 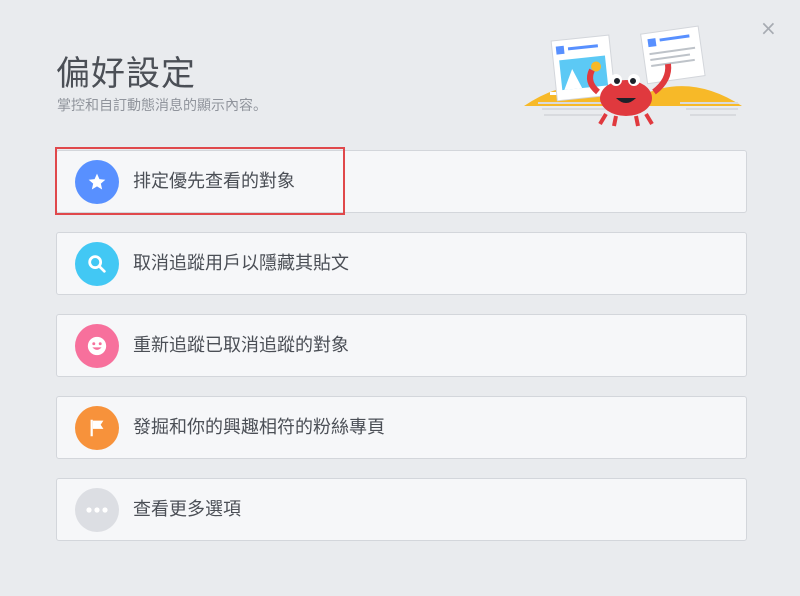 I want to click on option-label: 取消追蹤用戶以隱藏其貼文, so click(x=241, y=263).